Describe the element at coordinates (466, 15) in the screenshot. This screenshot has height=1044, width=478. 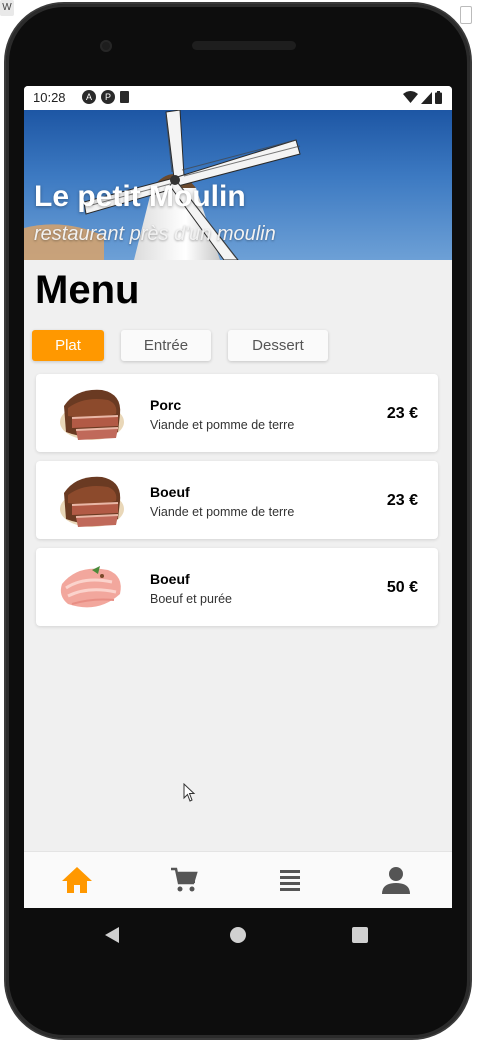
I see `window-corner-box` at that location.